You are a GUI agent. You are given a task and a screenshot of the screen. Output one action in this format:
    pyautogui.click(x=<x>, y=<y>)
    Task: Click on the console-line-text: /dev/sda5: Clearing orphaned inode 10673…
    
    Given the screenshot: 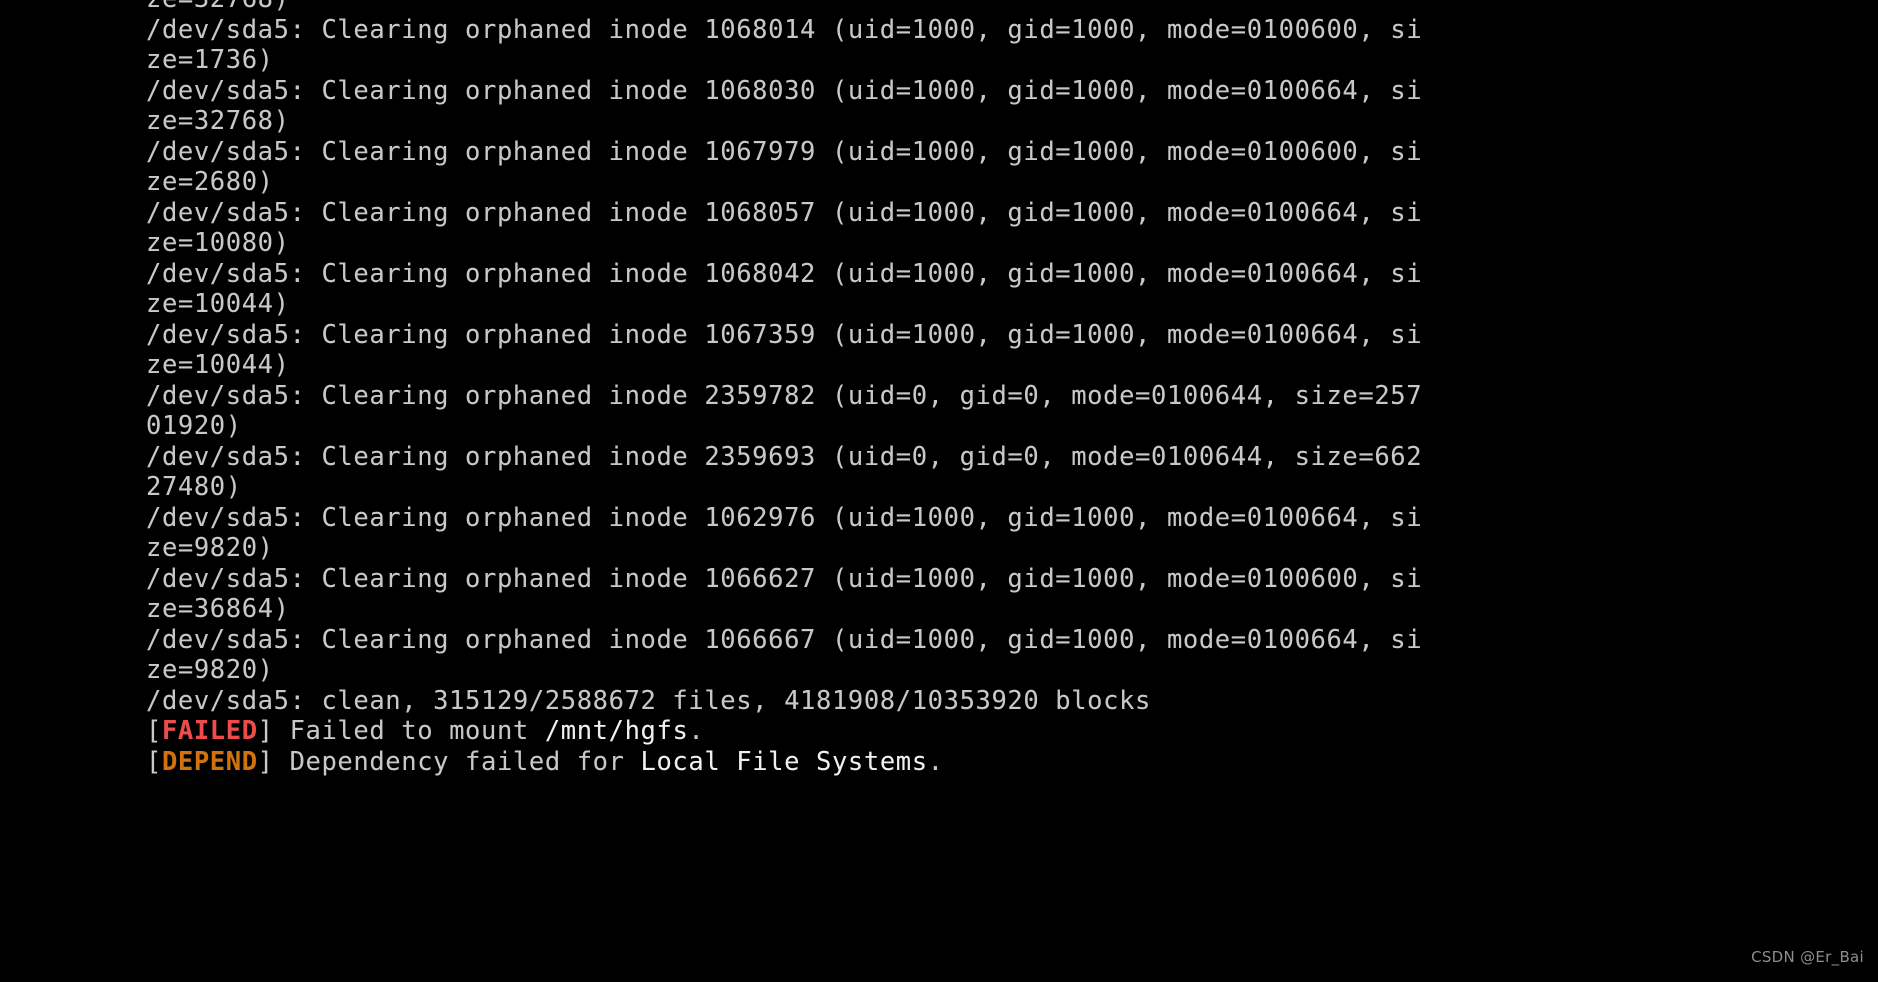 What is the action you would take?
    pyautogui.click(x=784, y=334)
    